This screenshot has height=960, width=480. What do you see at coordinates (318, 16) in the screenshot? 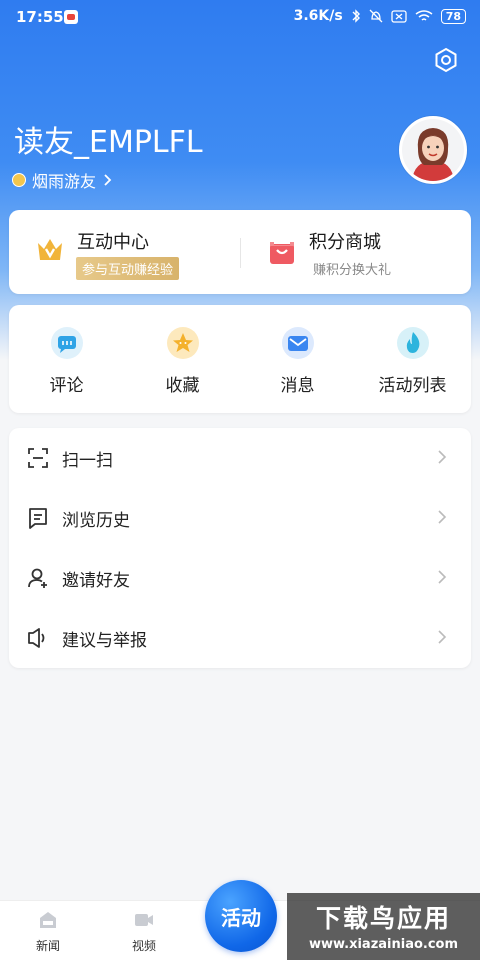
I see `network-speed: 3.6K/s` at bounding box center [318, 16].